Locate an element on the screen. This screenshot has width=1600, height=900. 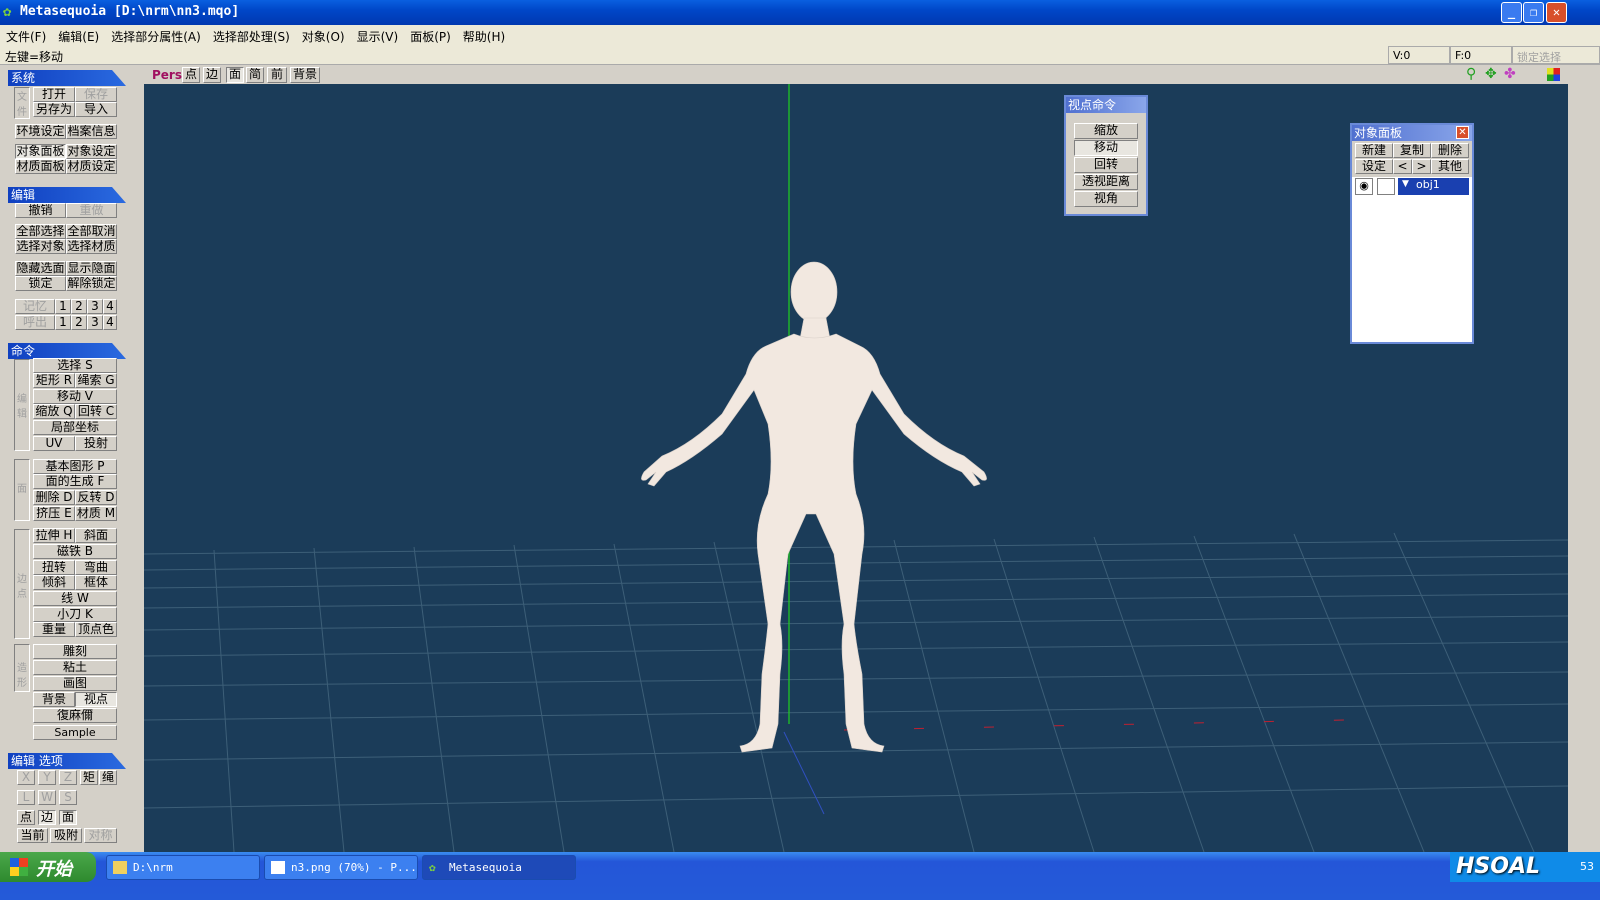
clay-tool-button: 粘土 is located at coordinates (75, 667).